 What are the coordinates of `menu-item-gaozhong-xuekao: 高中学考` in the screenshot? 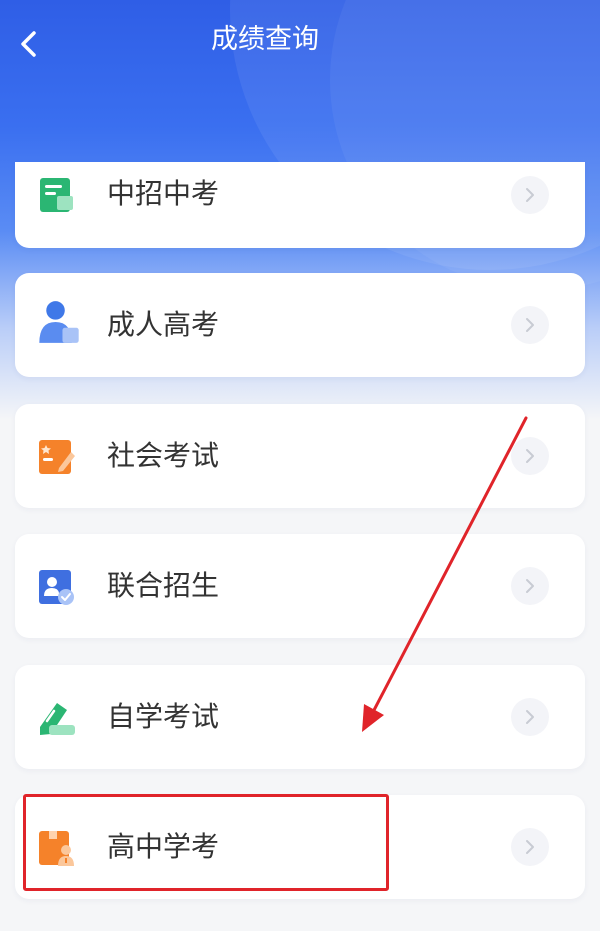 It's located at (300, 847).